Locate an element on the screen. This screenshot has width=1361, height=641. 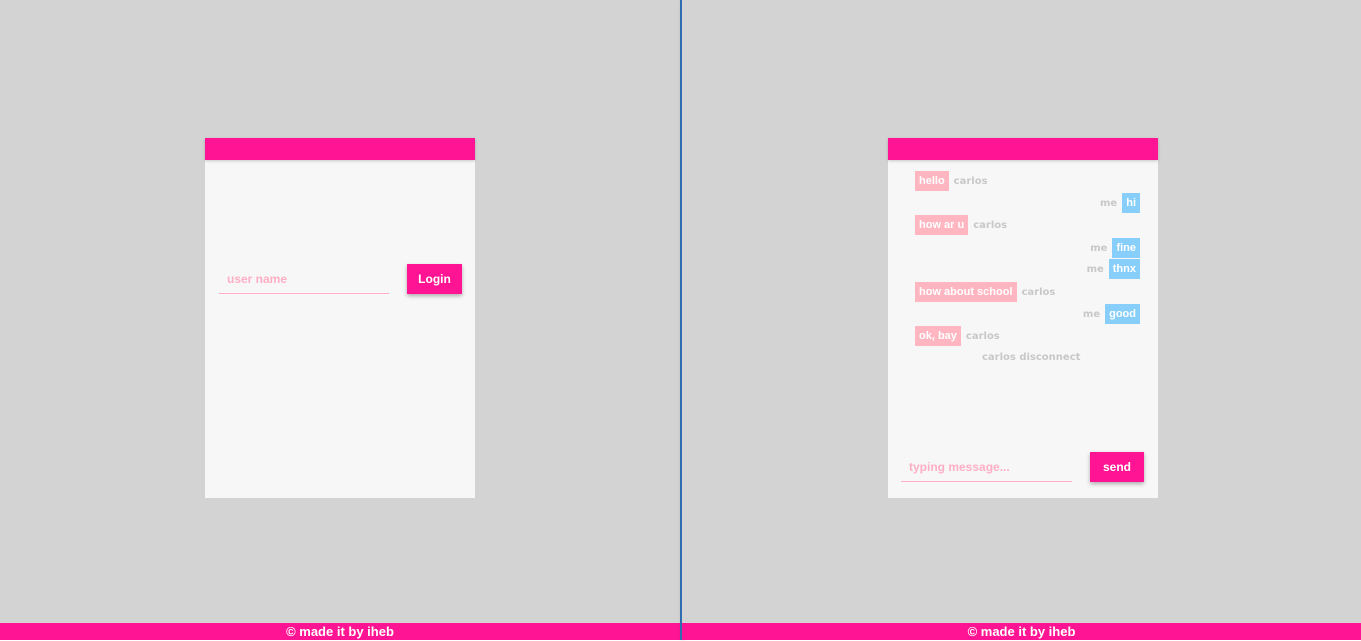
message-row: me fine is located at coordinates (1115, 248).